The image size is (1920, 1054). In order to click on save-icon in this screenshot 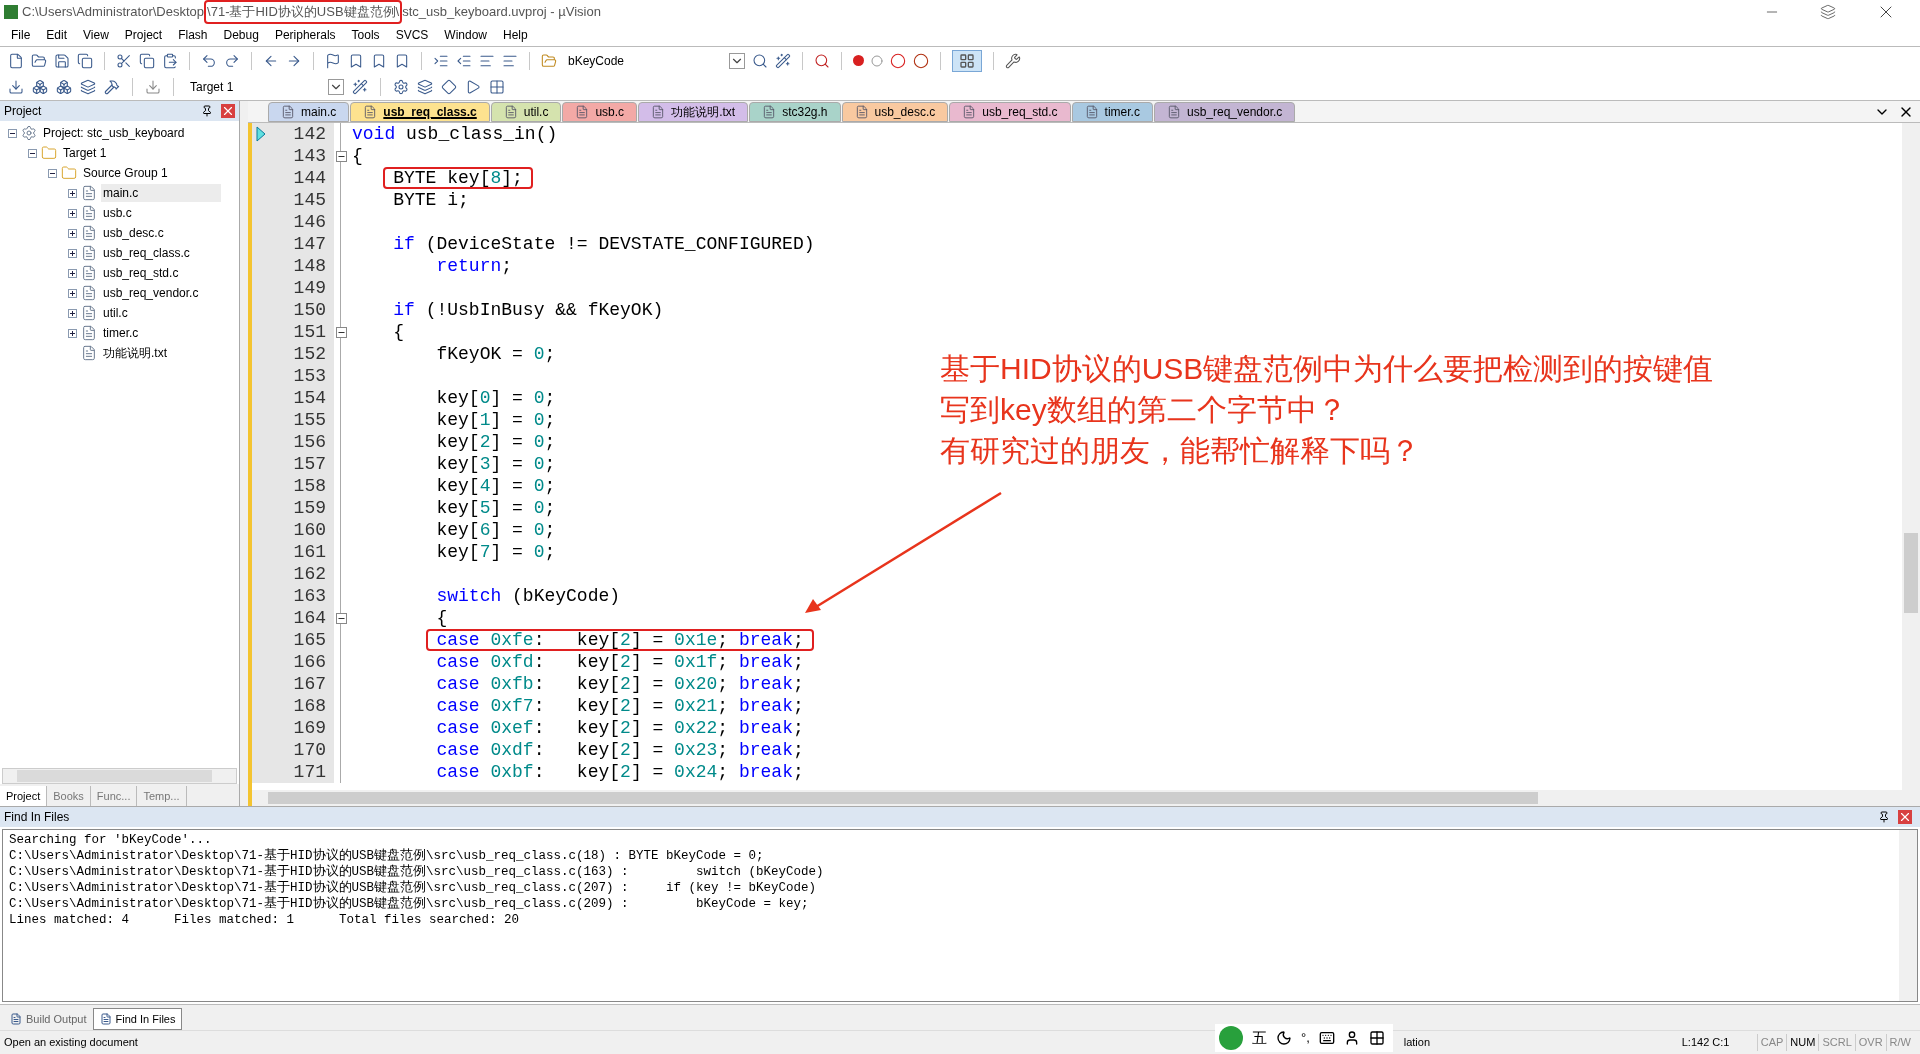, I will do `click(62, 60)`.